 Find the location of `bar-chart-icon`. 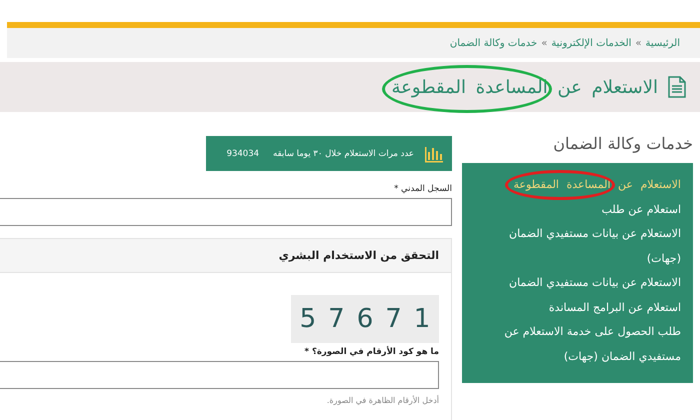

bar-chart-icon is located at coordinates (434, 153).